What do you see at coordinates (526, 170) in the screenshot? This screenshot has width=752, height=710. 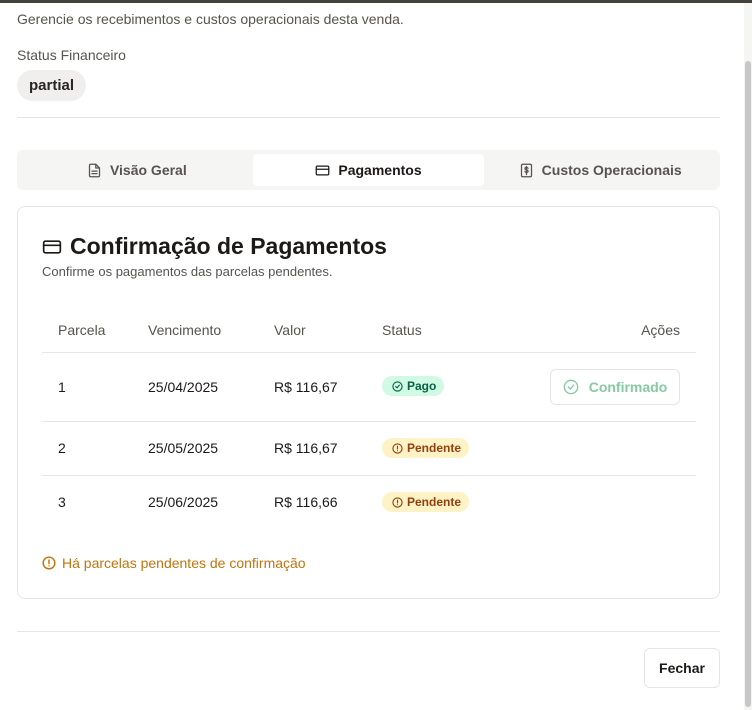 I see `receipt-dollar-icon` at bounding box center [526, 170].